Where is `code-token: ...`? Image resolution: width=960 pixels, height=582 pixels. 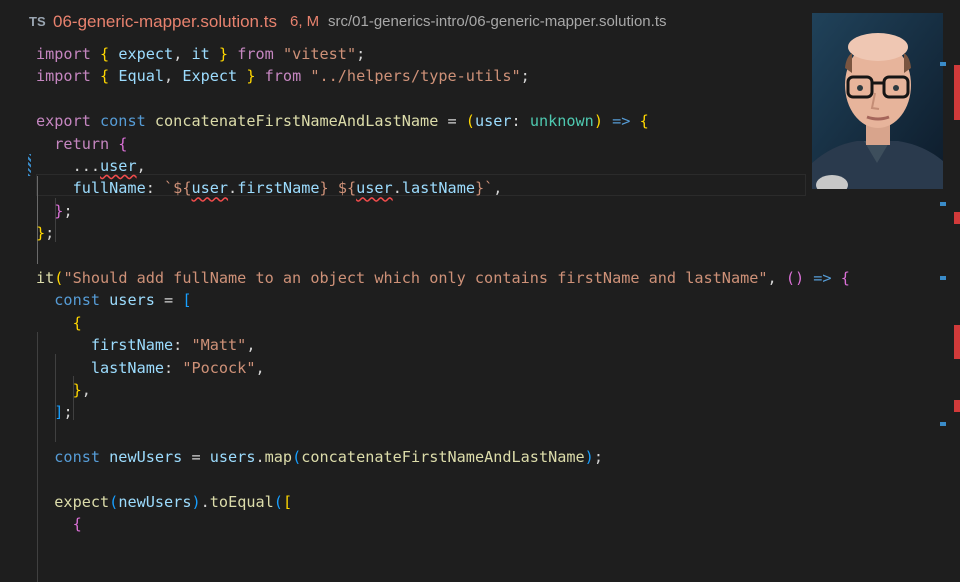
code-token: ... is located at coordinates (68, 166).